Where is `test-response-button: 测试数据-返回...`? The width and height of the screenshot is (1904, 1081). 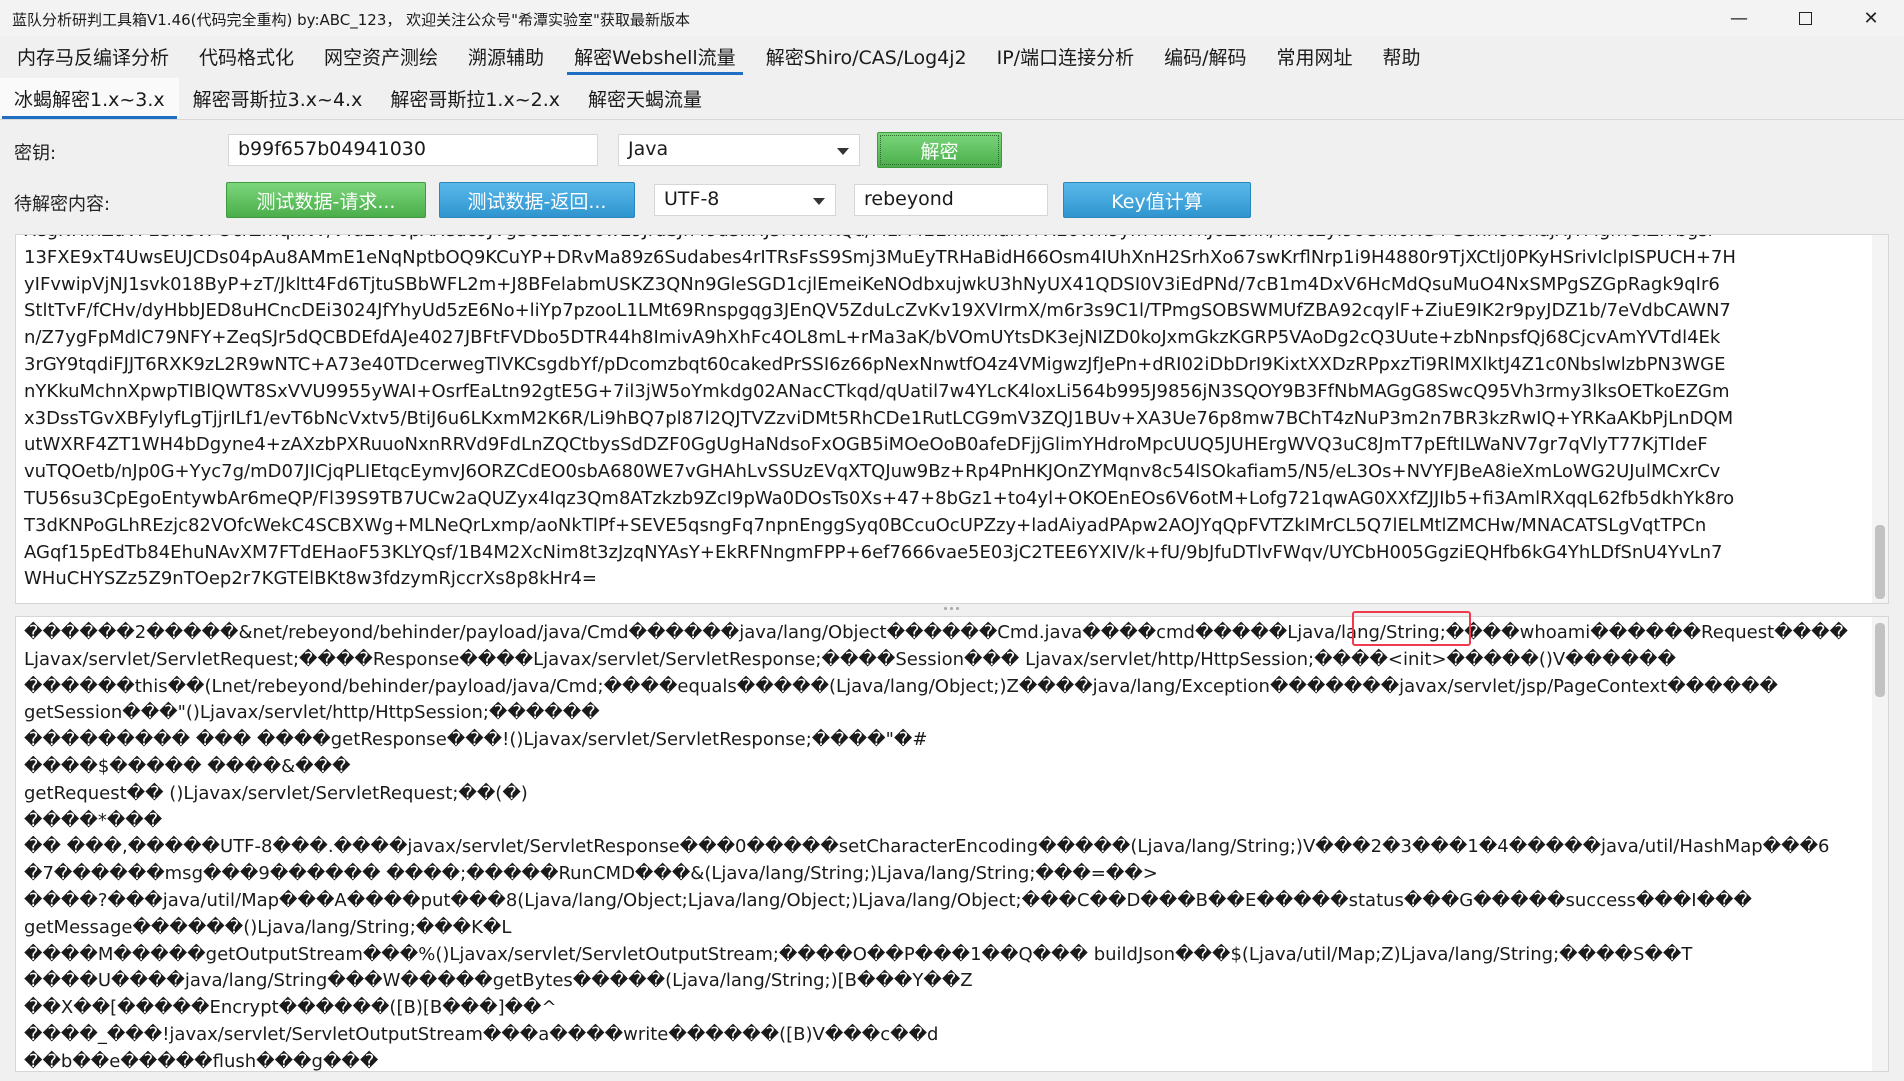 test-response-button: 测试数据-返回... is located at coordinates (537, 200).